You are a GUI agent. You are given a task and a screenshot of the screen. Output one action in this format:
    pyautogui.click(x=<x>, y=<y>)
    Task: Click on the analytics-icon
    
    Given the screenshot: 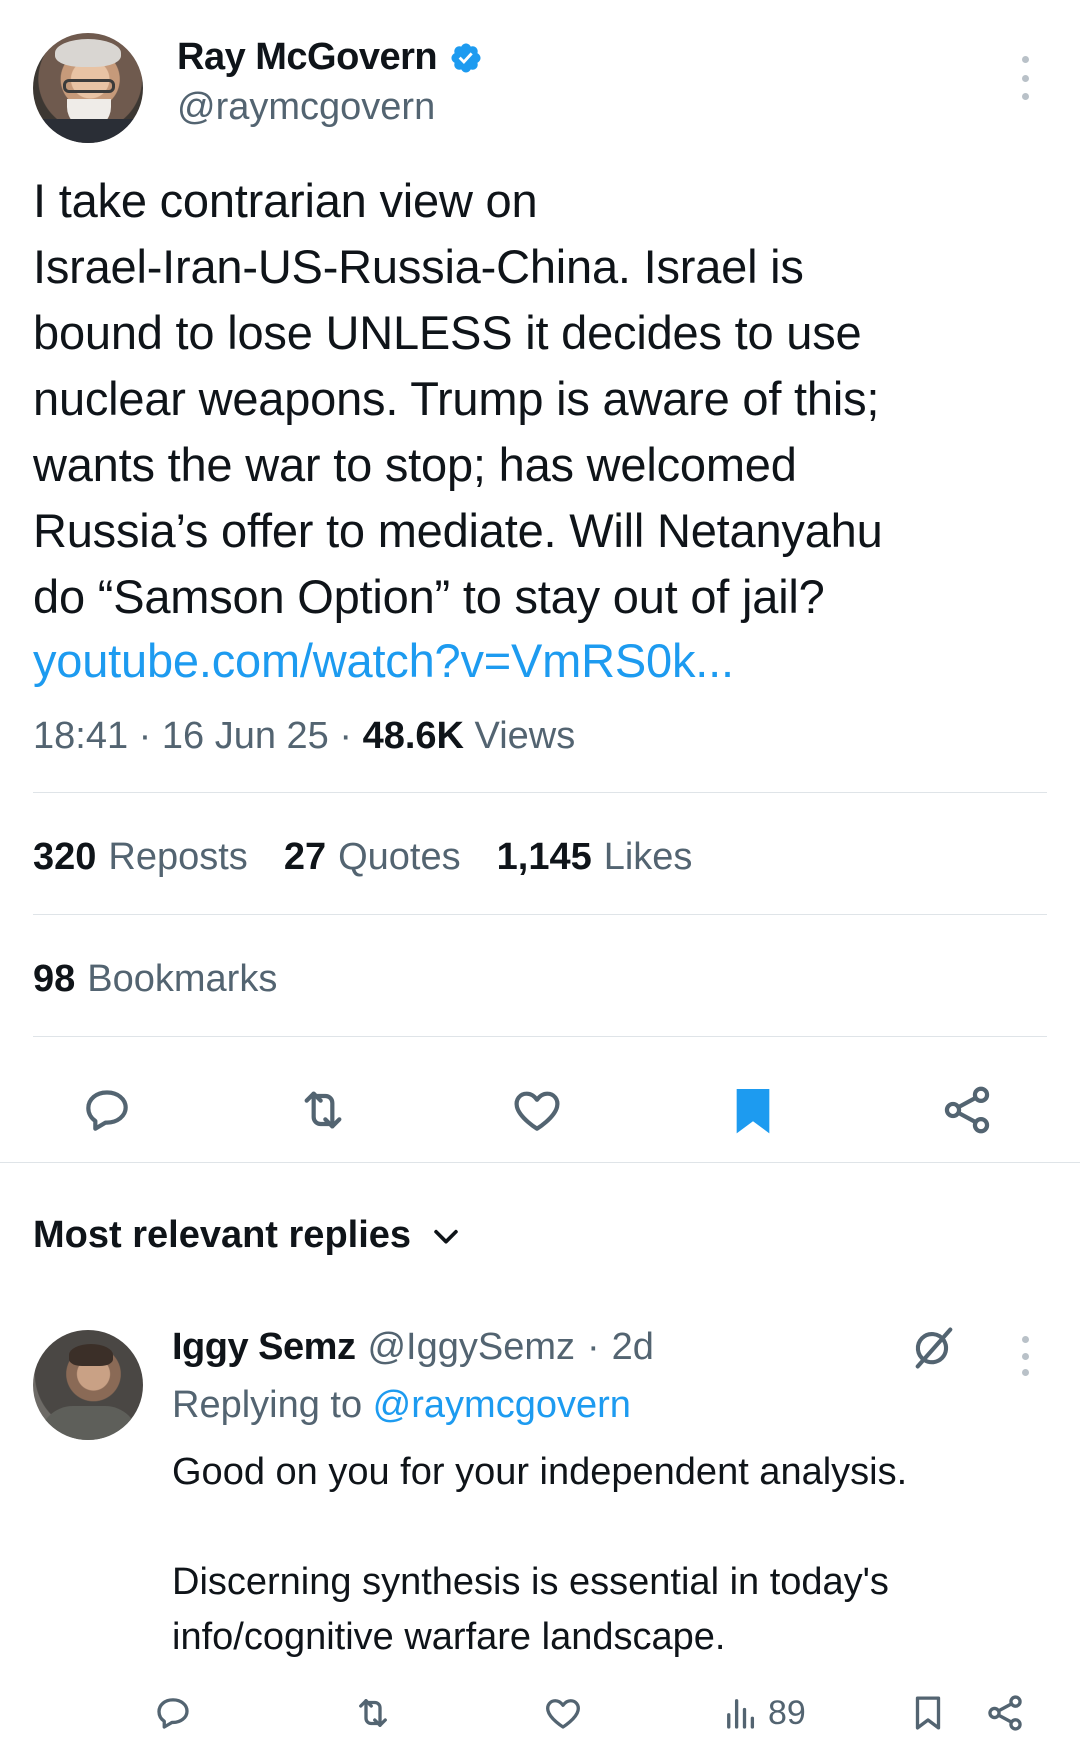 What is the action you would take?
    pyautogui.click(x=741, y=1714)
    